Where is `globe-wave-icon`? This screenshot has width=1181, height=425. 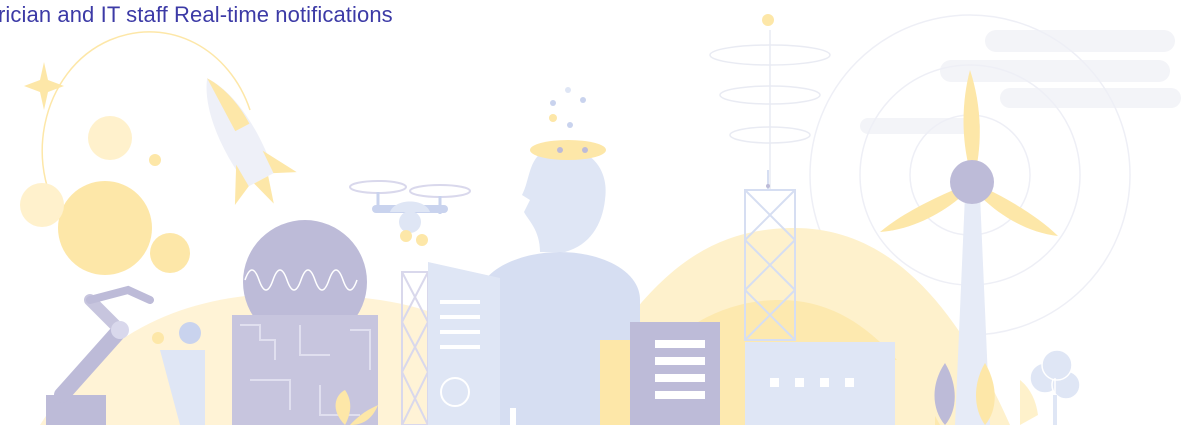
globe-wave-icon is located at coordinates (305, 322).